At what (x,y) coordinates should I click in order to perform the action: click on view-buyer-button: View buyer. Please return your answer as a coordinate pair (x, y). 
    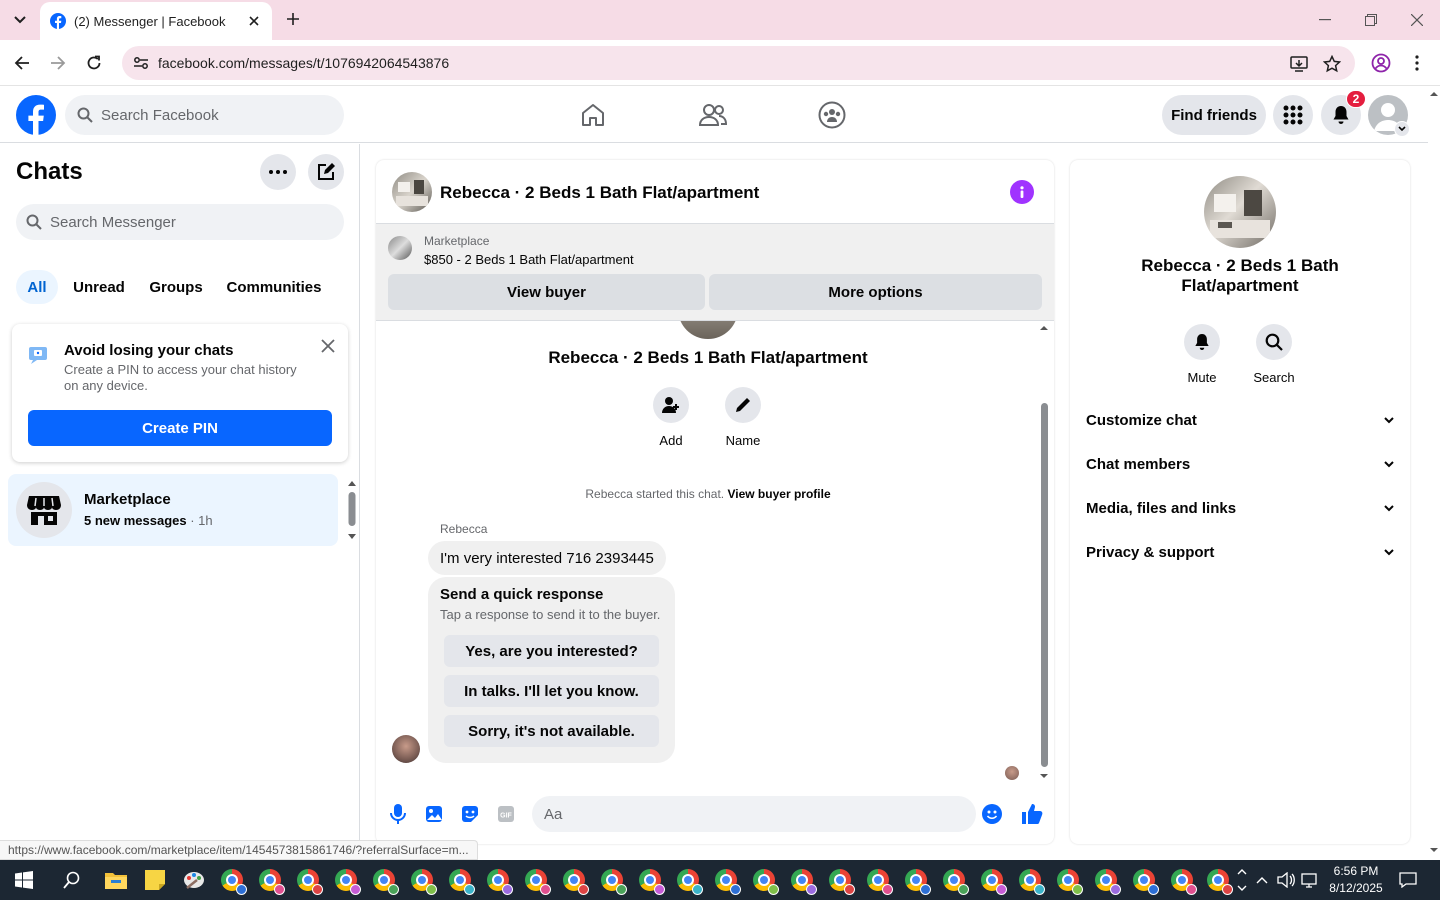
    Looking at the image, I should click on (546, 292).